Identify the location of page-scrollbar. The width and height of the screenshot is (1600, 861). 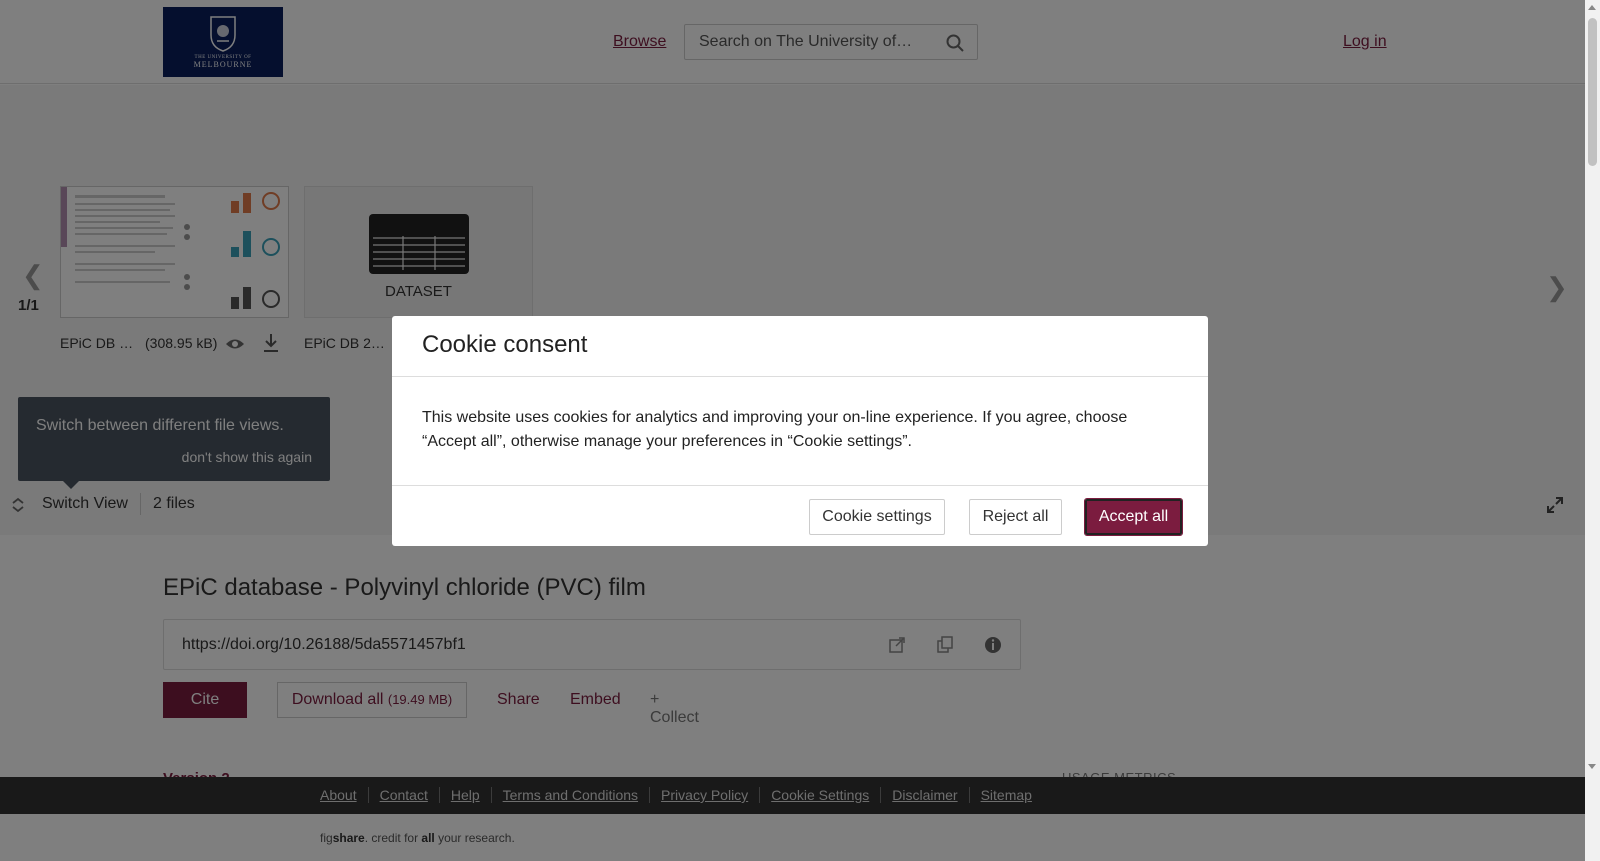
(1592, 430).